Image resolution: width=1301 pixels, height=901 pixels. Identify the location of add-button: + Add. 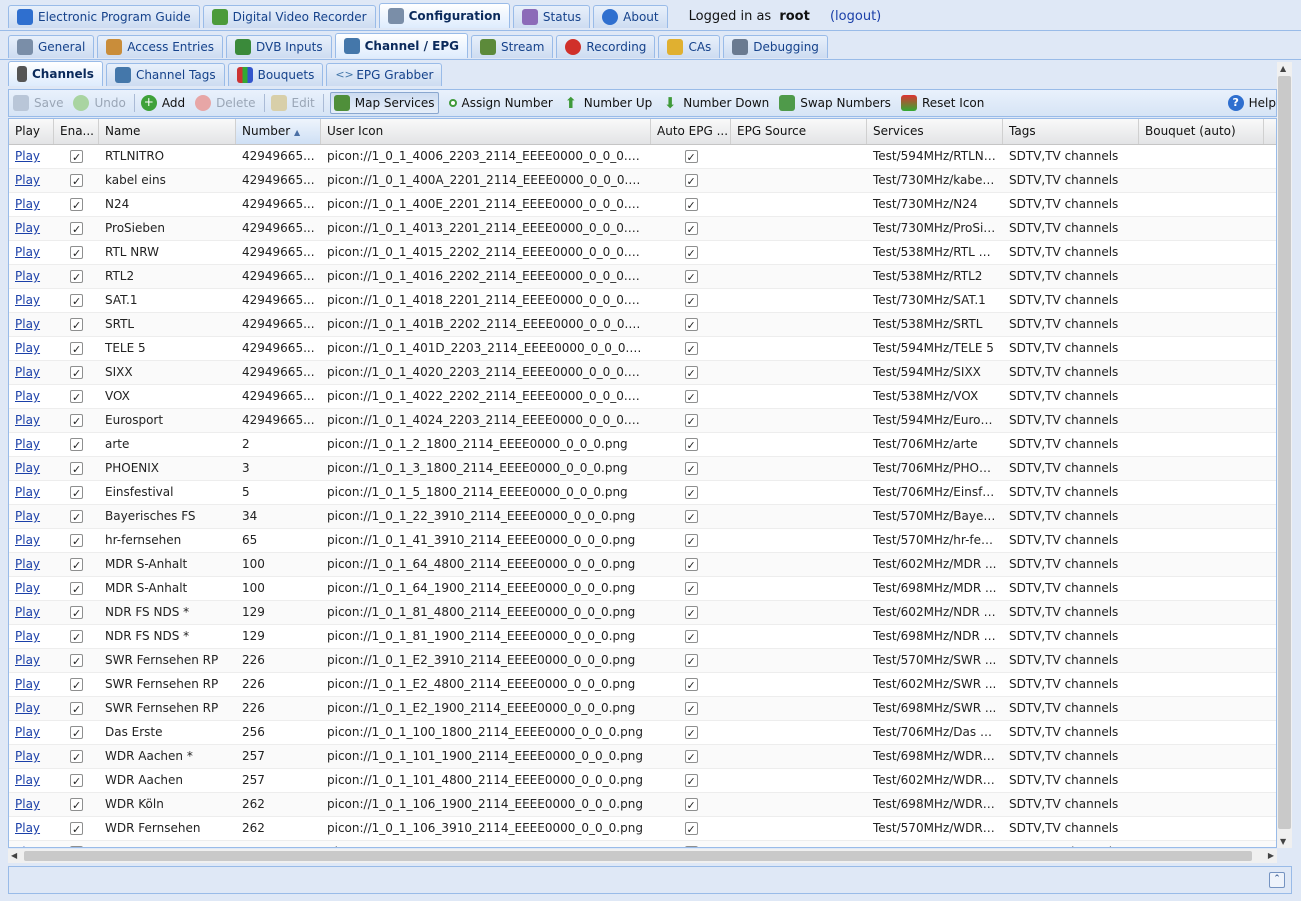
(162, 103).